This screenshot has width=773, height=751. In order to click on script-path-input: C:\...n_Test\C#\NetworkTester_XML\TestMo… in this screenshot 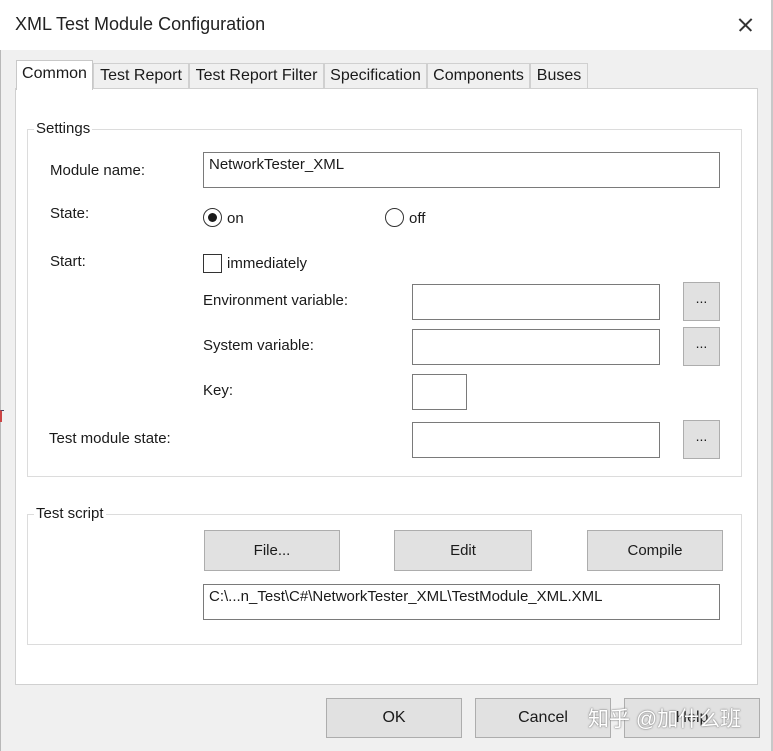, I will do `click(461, 602)`.